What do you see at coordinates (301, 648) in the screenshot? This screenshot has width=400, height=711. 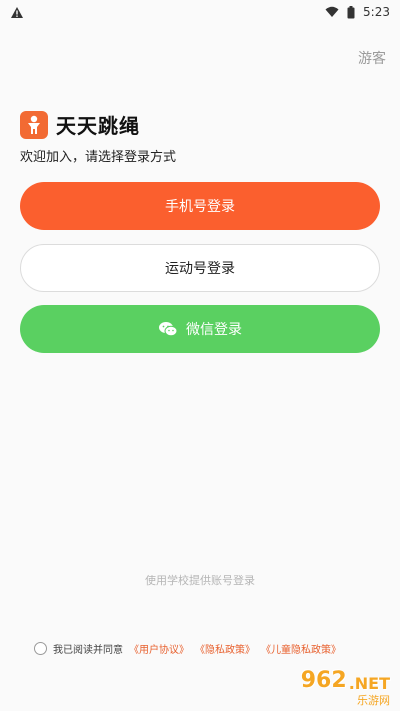 I see `child-privacy-policy-link: 《儿童隐私政策》` at bounding box center [301, 648].